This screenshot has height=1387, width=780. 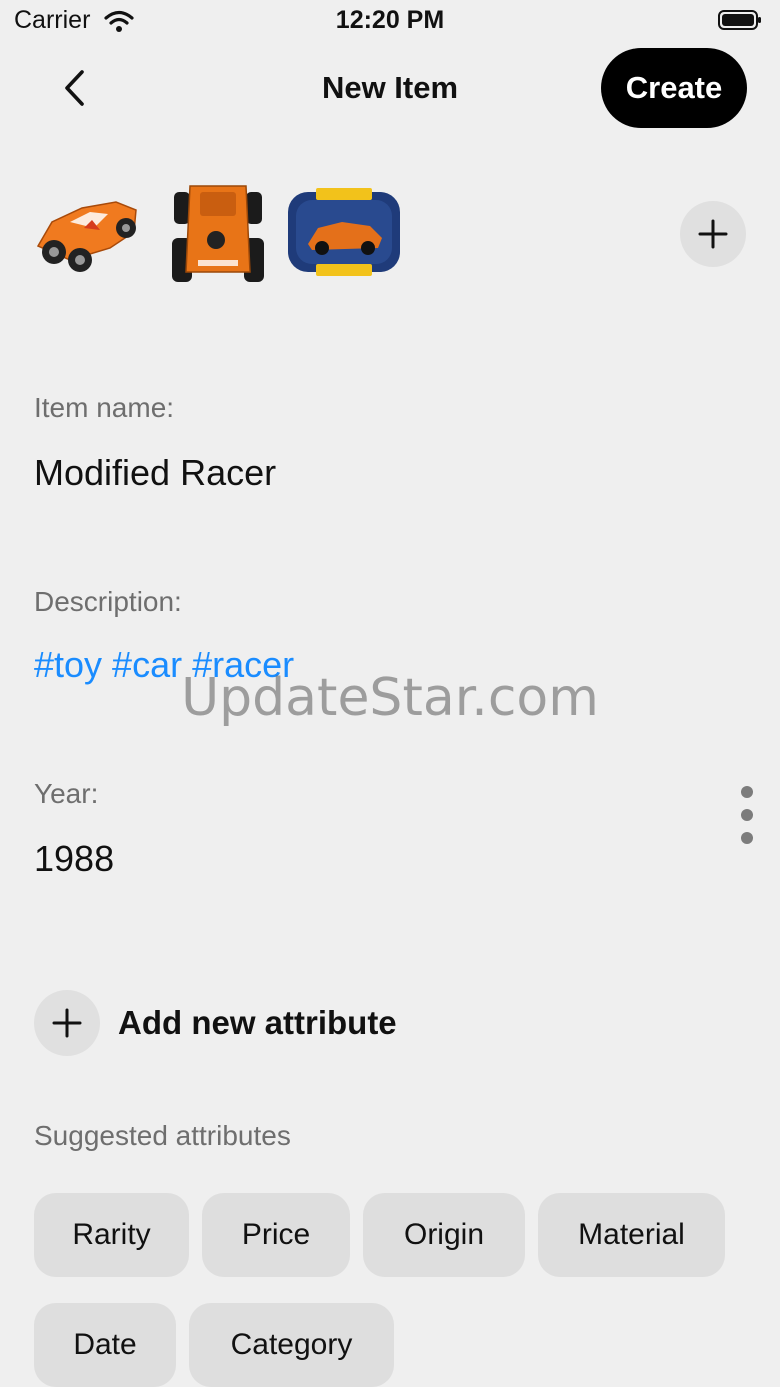 What do you see at coordinates (257, 1022) in the screenshot?
I see `add-attribute-label: Add new attribute` at bounding box center [257, 1022].